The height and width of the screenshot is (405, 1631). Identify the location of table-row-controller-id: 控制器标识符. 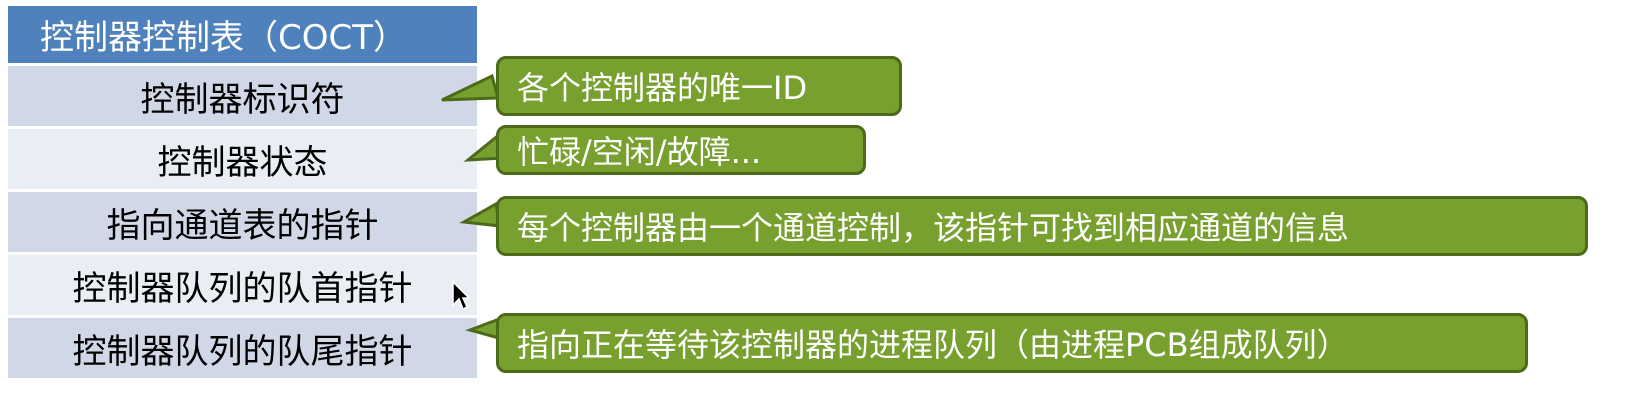
(242, 97).